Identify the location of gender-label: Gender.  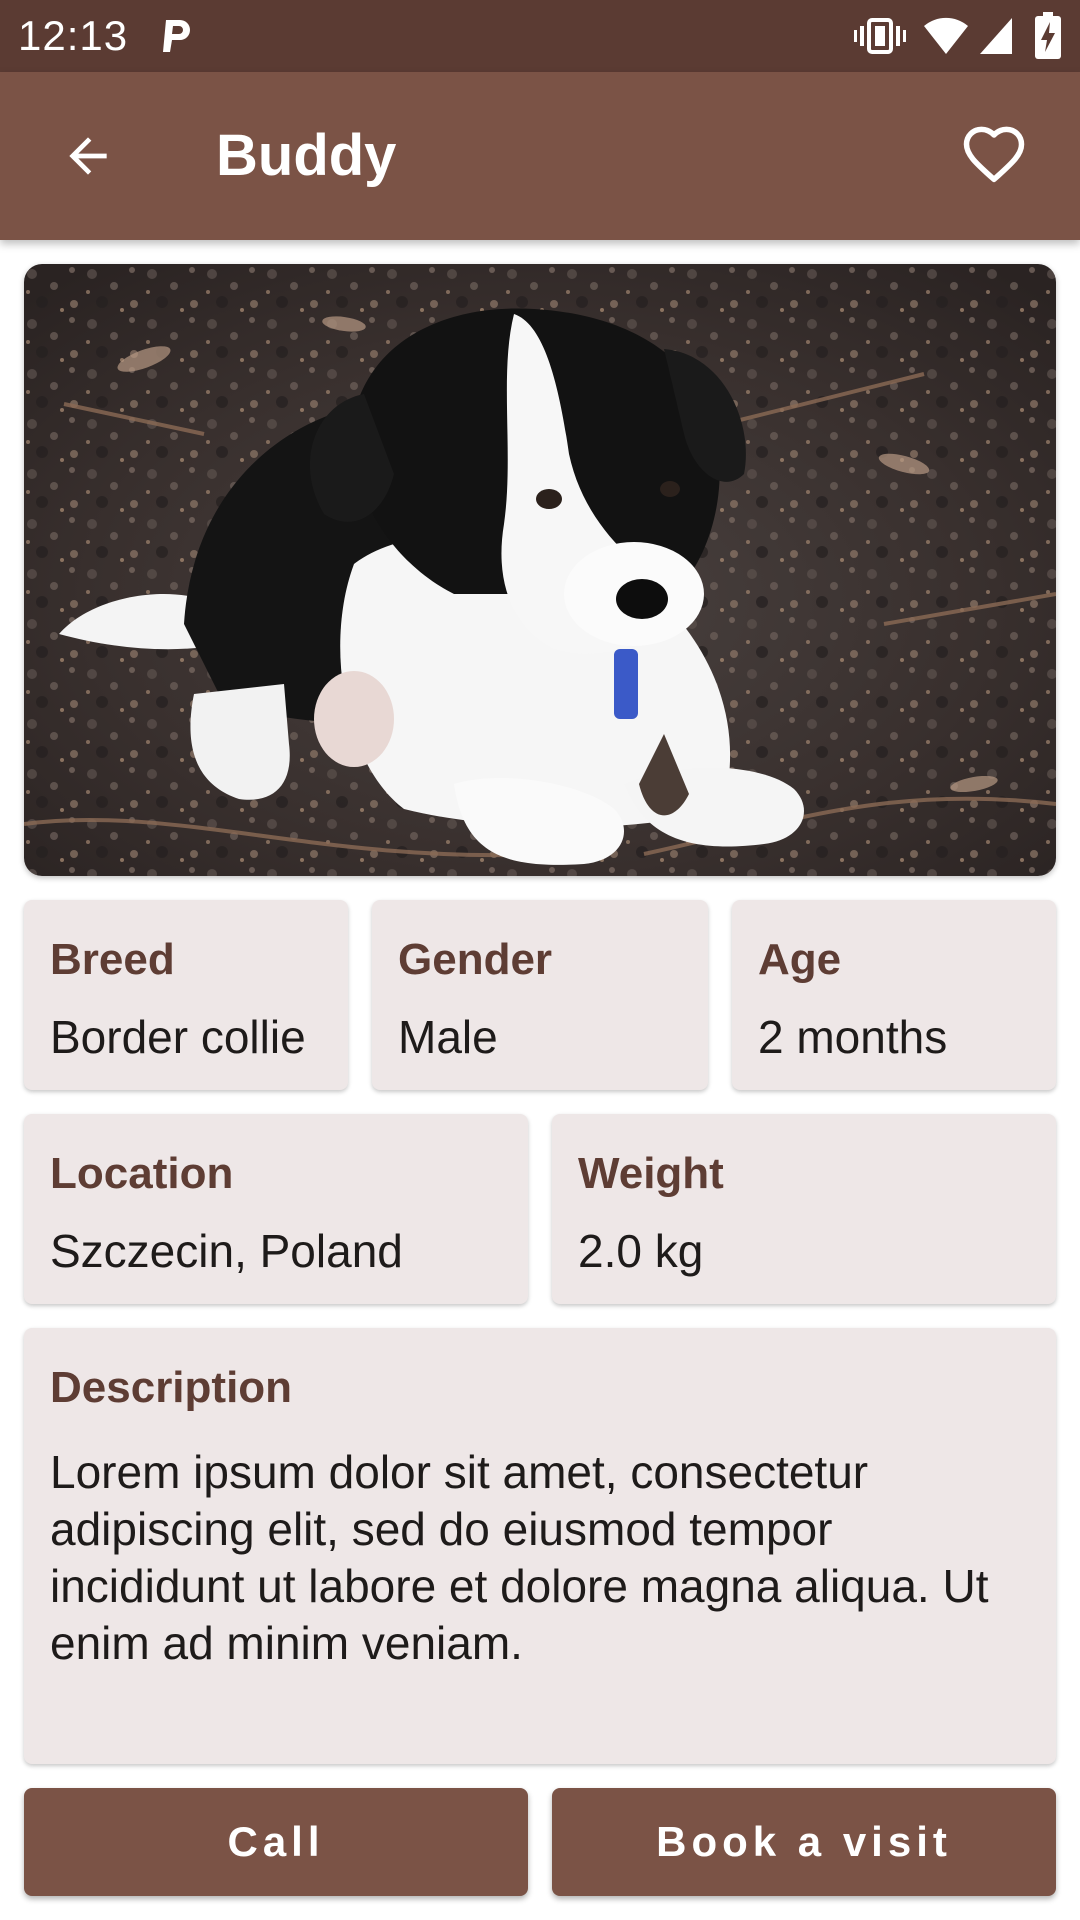
(475, 959).